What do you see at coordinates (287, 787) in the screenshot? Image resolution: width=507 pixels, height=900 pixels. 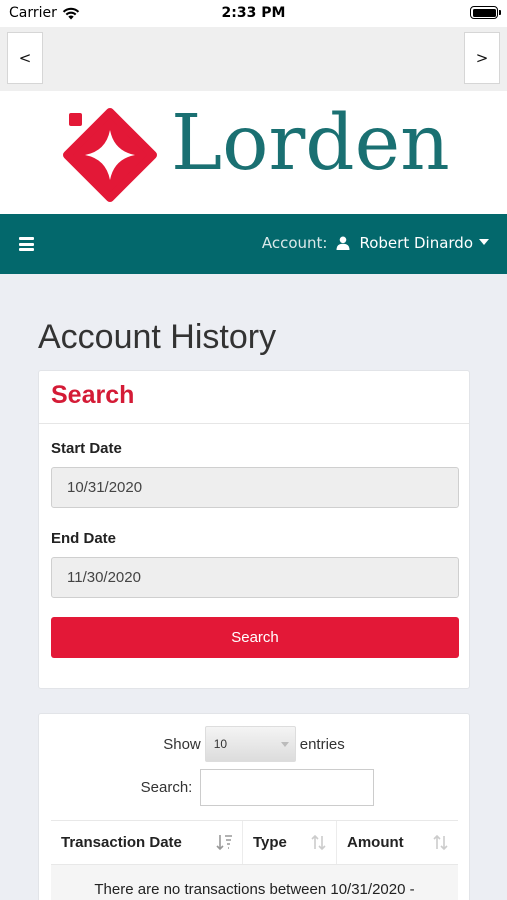 I see `table-search-input` at bounding box center [287, 787].